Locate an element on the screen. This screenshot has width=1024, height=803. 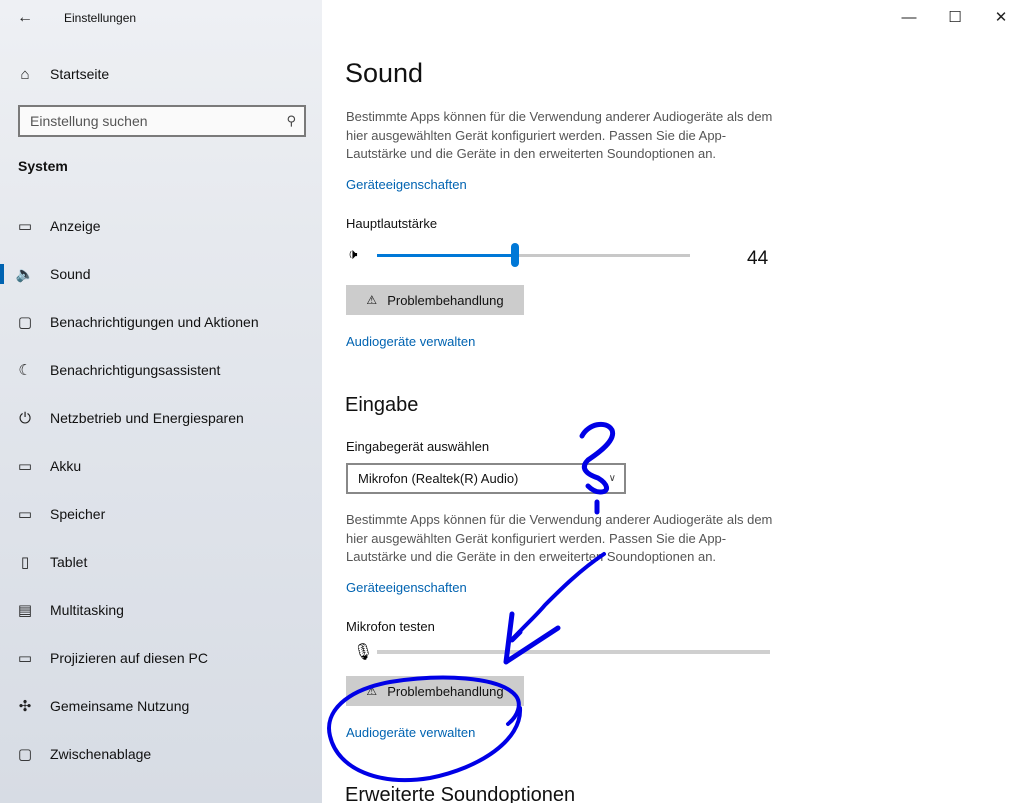
home-label: Startseite is located at coordinates (80, 74).